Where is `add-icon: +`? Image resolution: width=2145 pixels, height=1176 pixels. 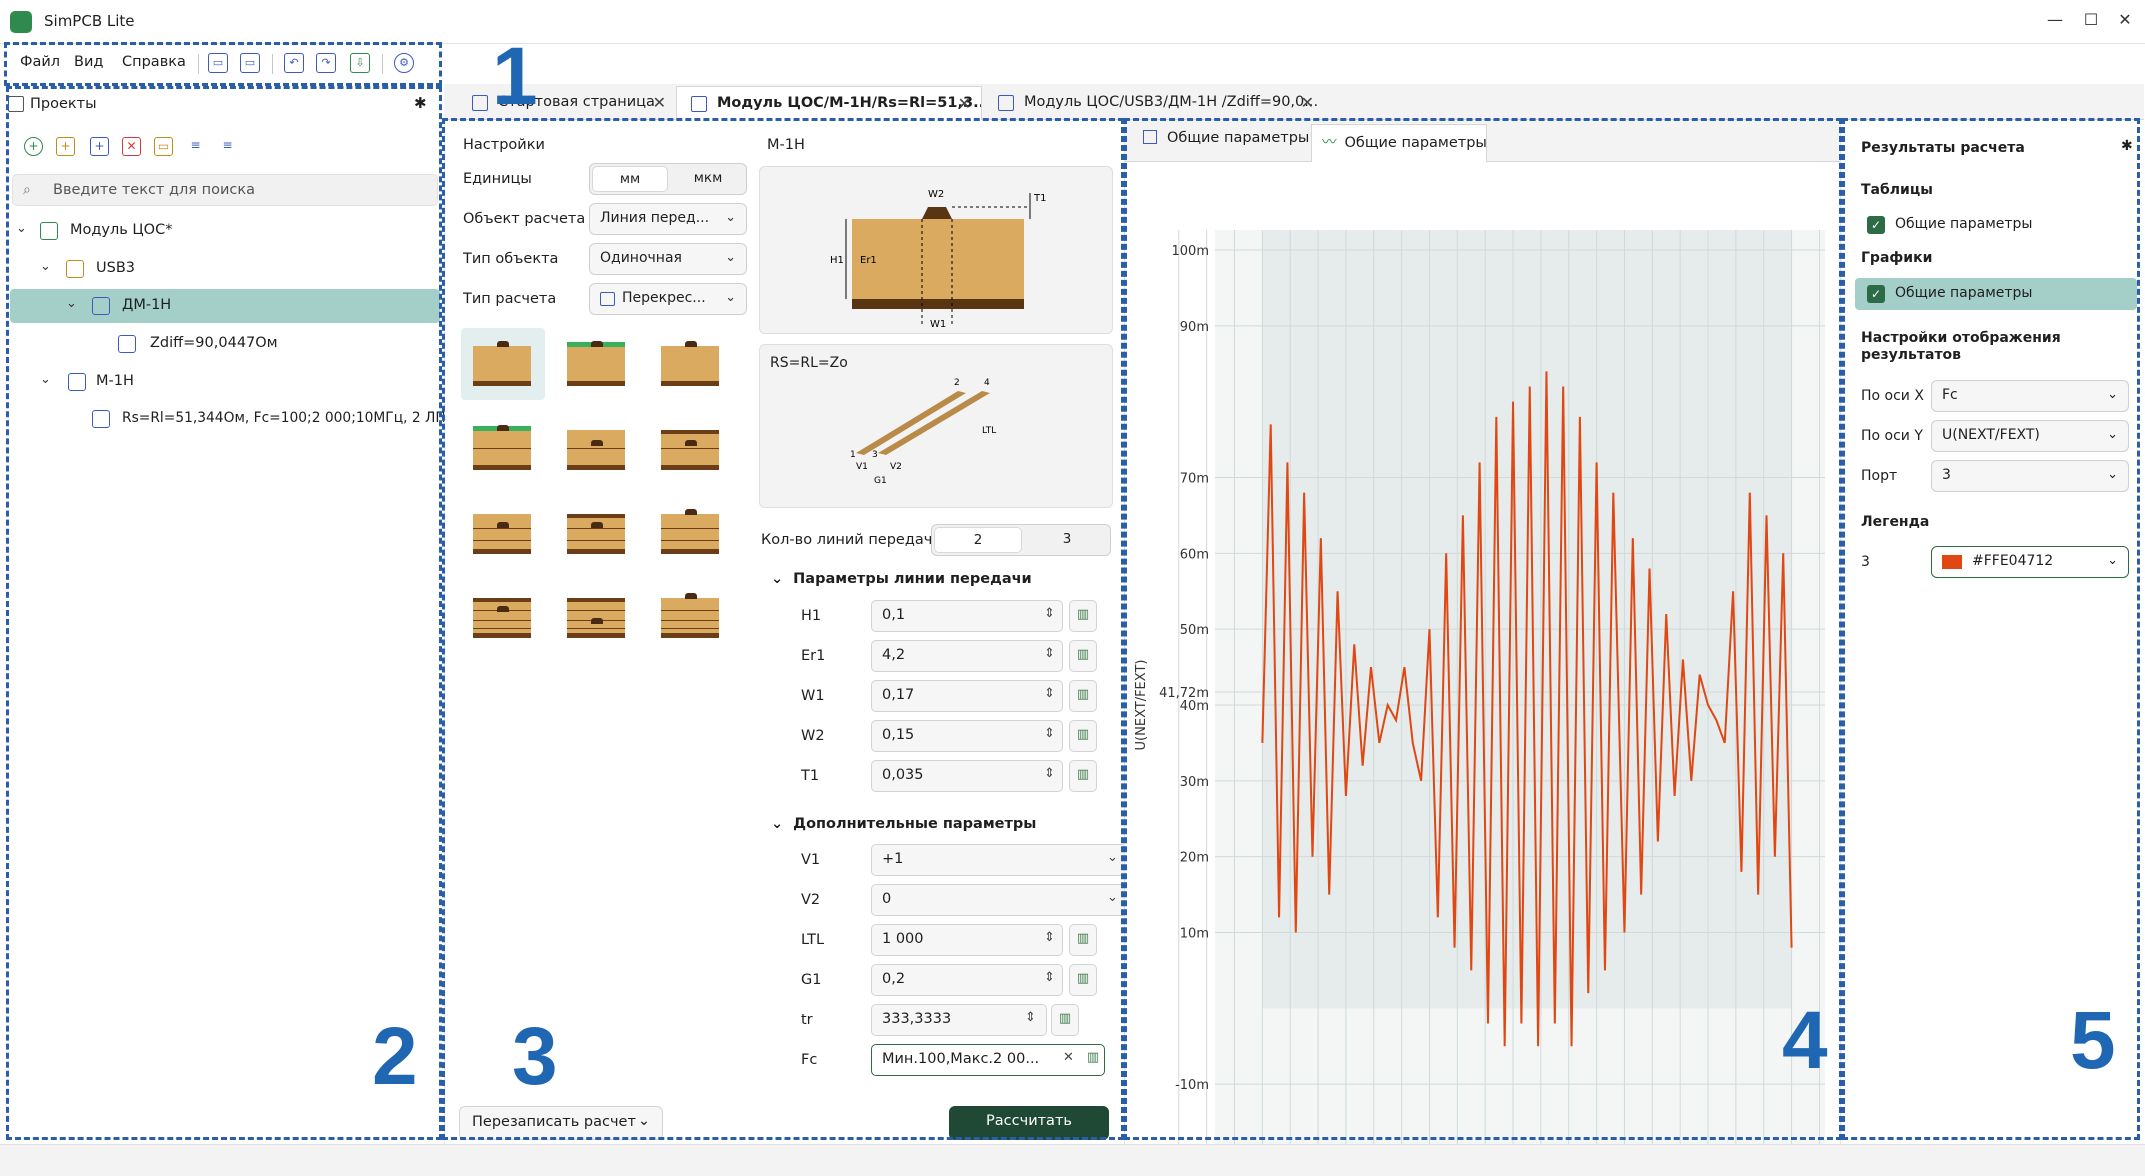 add-icon: + is located at coordinates (33, 146).